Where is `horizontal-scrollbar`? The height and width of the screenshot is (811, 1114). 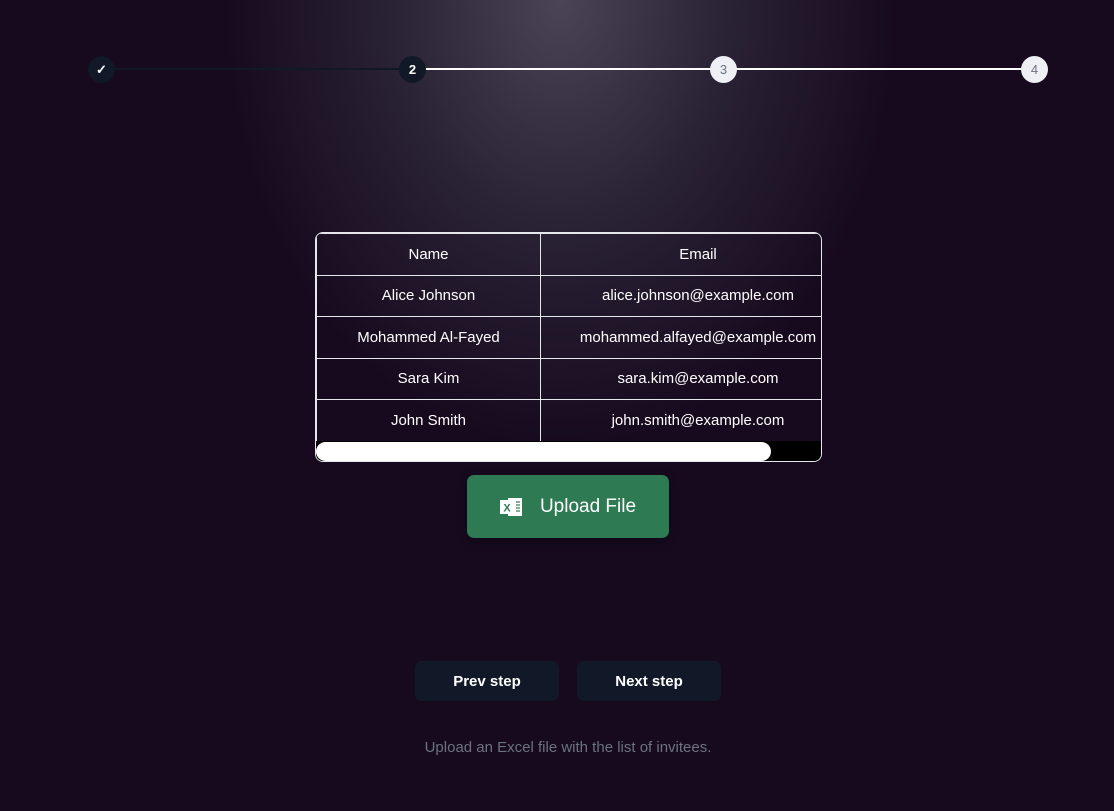
horizontal-scrollbar is located at coordinates (568, 451).